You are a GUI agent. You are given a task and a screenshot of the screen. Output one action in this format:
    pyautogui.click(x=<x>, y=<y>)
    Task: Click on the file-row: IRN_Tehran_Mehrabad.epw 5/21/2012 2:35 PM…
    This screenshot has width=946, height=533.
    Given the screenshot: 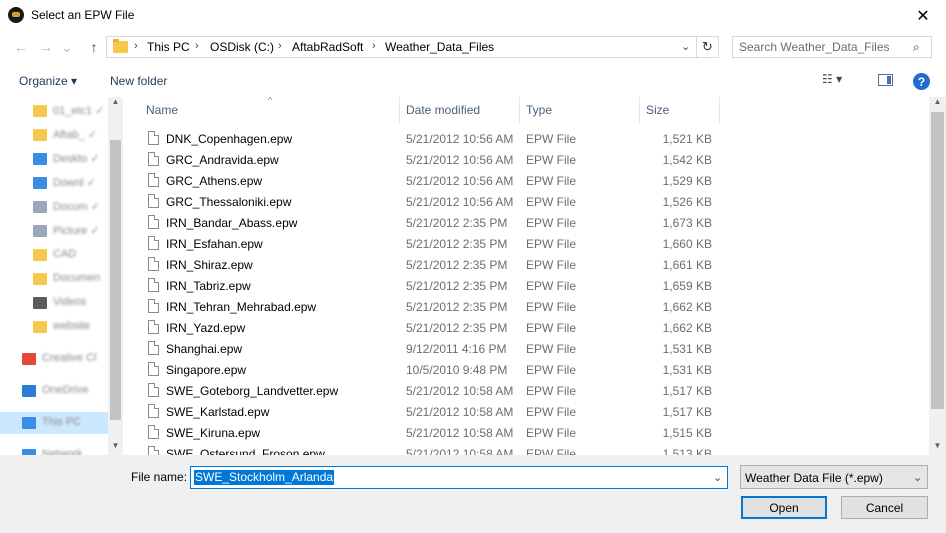 What is the action you would take?
    pyautogui.click(x=438, y=306)
    